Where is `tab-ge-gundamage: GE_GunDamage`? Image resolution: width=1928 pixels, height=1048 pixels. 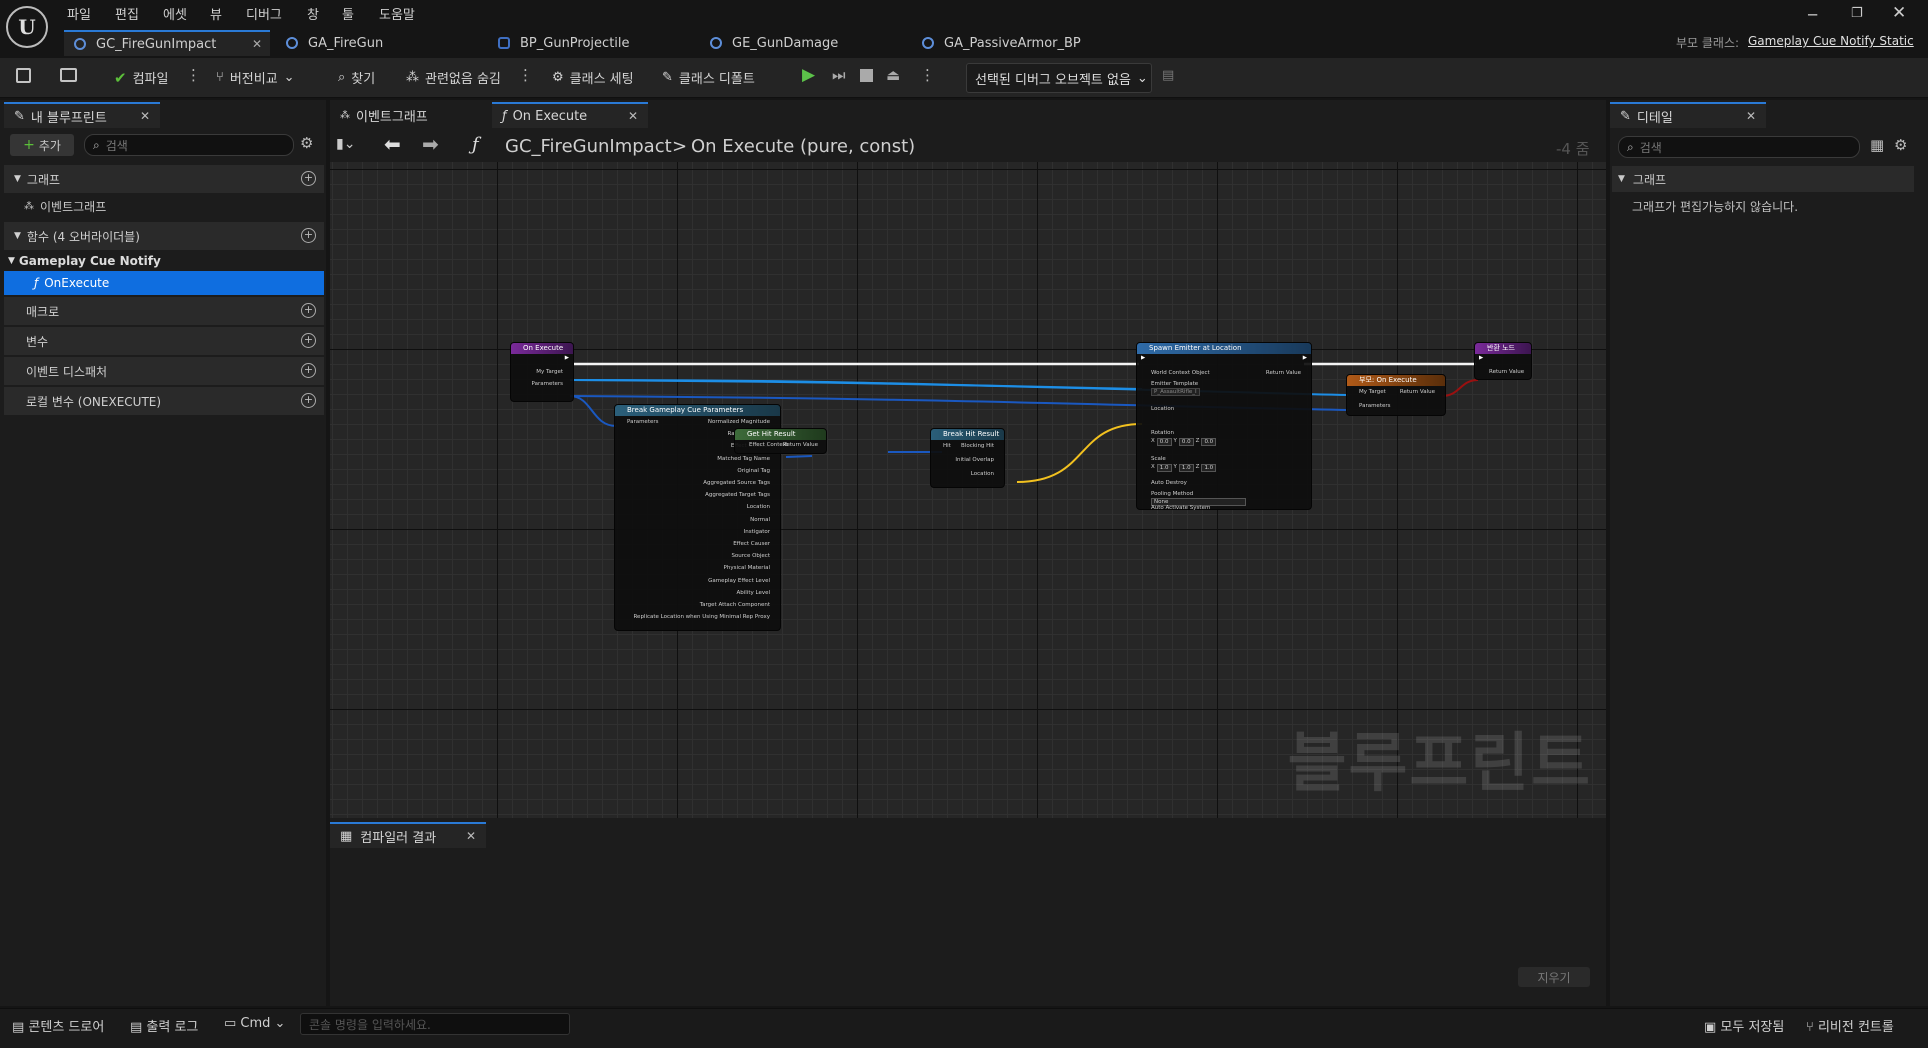 tab-ge-gundamage: GE_GunDamage is located at coordinates (800, 43).